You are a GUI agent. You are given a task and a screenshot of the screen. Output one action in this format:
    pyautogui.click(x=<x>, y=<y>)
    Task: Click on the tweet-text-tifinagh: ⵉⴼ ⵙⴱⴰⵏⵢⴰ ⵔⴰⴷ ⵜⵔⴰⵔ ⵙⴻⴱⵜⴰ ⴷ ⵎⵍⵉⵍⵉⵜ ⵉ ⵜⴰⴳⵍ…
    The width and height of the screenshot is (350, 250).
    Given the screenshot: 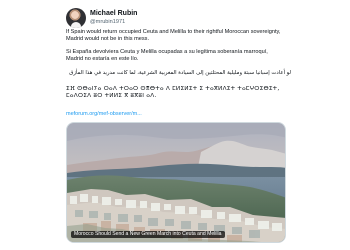 What is the action you would take?
    pyautogui.click(x=173, y=93)
    